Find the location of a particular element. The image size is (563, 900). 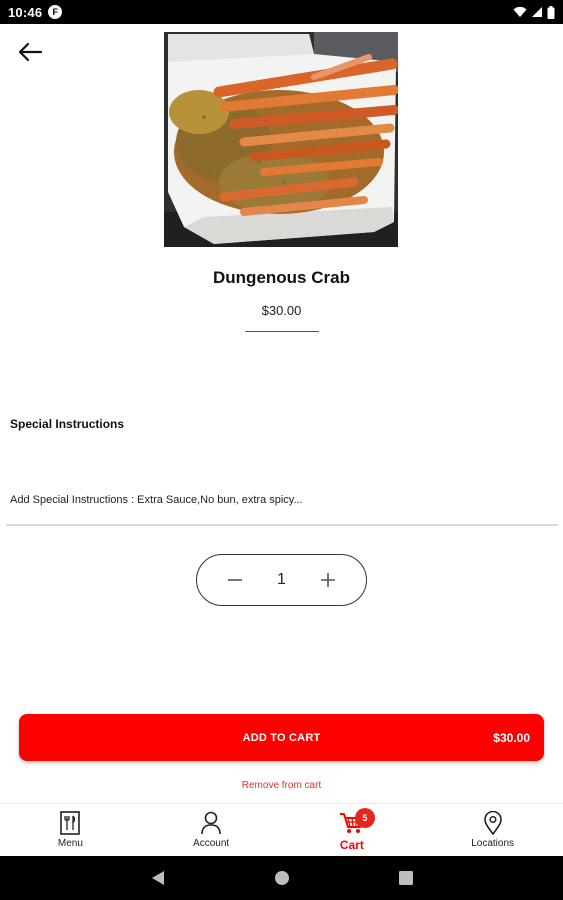

system-nav-bar is located at coordinates (281, 878).